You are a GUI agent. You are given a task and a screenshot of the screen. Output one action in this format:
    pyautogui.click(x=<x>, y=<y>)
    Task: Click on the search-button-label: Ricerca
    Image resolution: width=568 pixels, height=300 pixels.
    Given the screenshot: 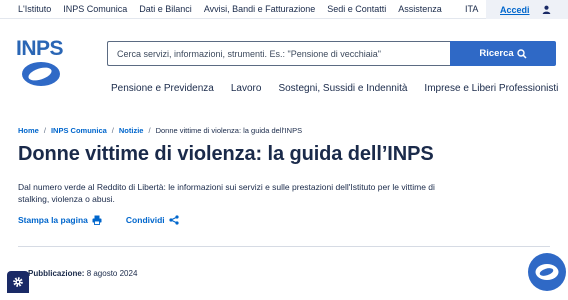 What is the action you would take?
    pyautogui.click(x=496, y=53)
    